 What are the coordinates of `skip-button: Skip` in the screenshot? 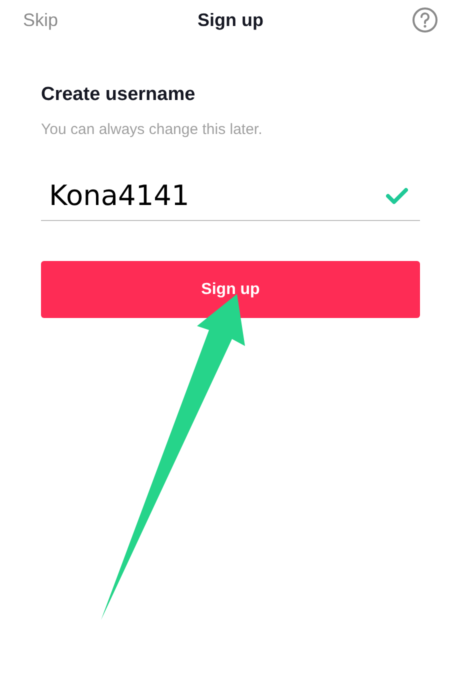 It's located at (40, 20).